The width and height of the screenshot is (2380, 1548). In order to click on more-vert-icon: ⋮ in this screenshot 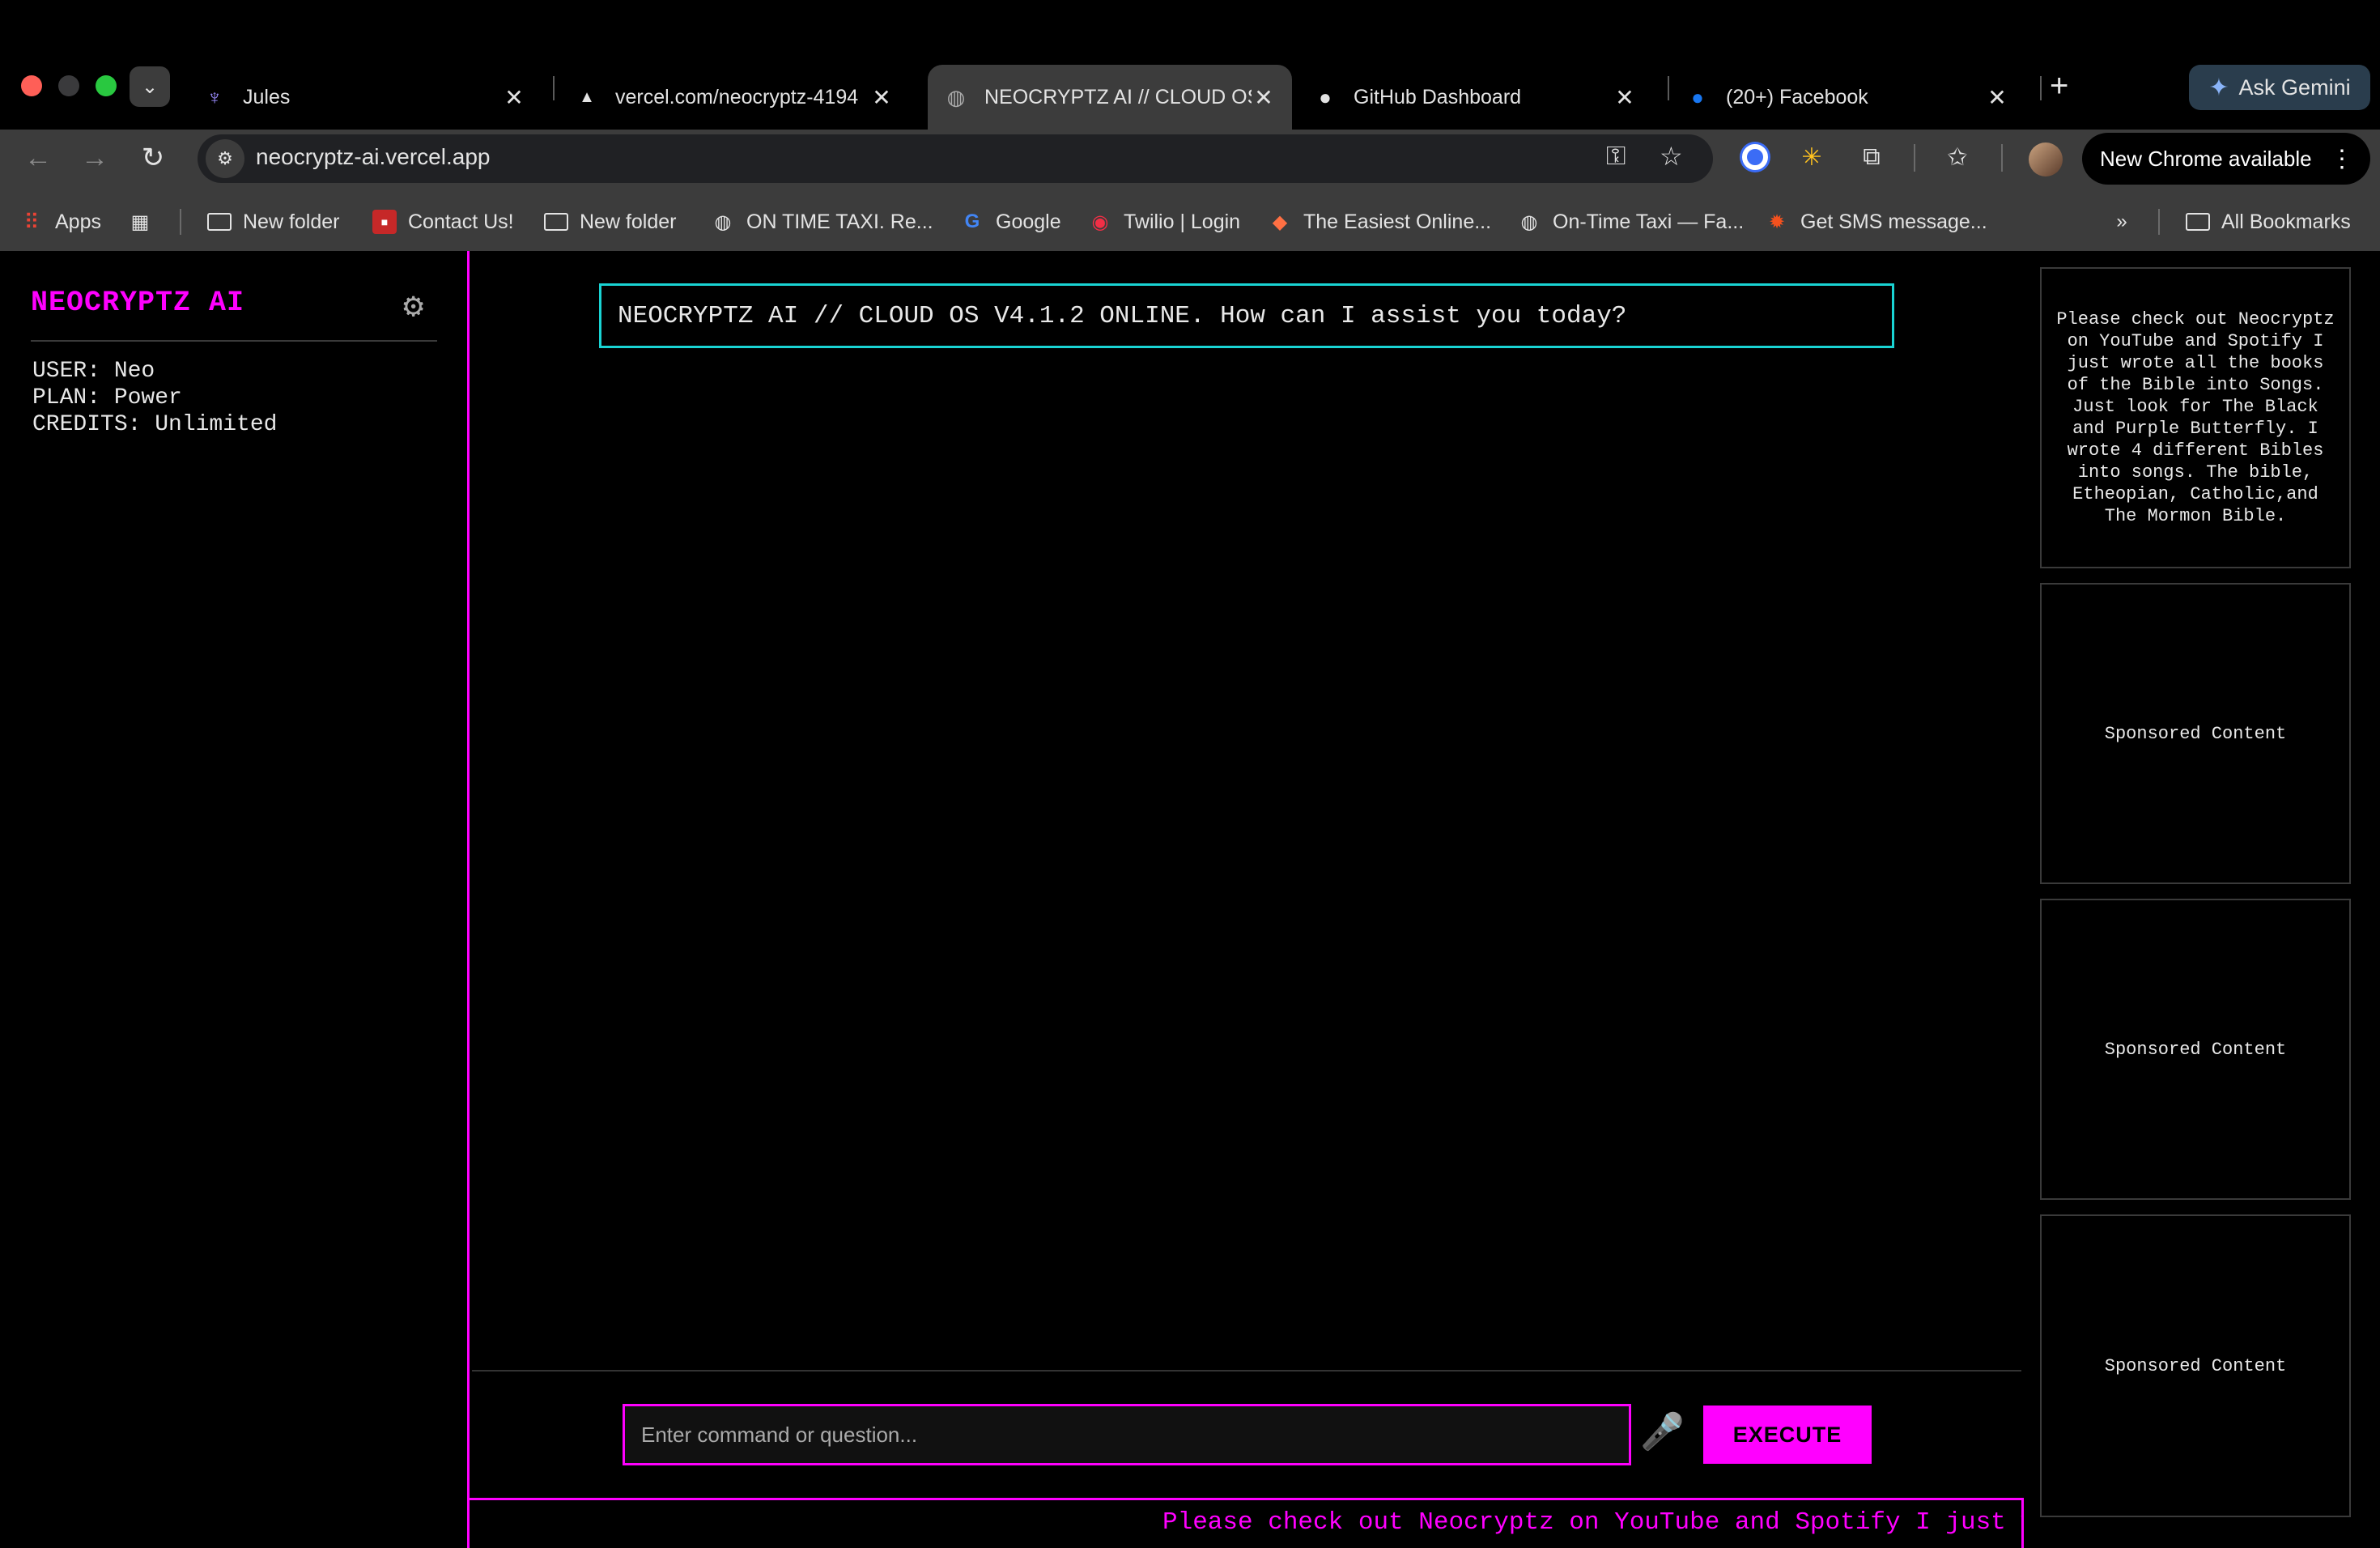, I will do `click(2342, 158)`.